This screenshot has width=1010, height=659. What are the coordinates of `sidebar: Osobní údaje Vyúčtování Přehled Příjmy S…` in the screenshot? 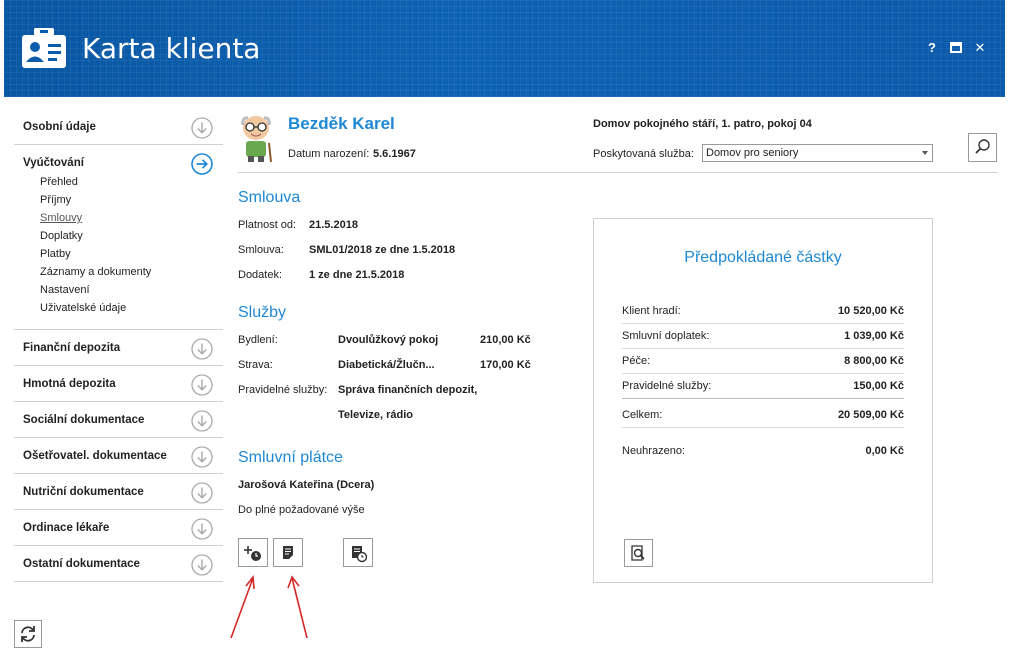 It's located at (118, 345).